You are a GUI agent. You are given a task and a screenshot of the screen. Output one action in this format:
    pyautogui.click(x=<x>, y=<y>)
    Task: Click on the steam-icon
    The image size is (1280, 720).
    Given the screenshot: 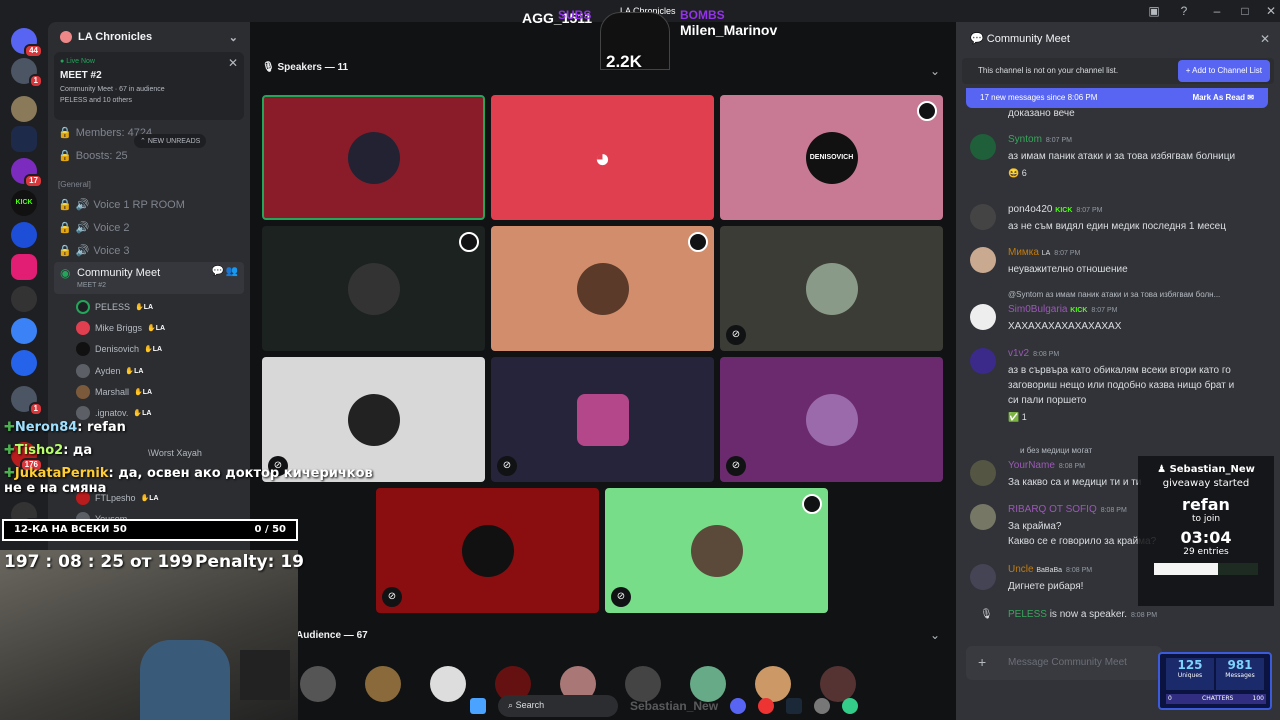 What is the action you would take?
    pyautogui.click(x=794, y=706)
    